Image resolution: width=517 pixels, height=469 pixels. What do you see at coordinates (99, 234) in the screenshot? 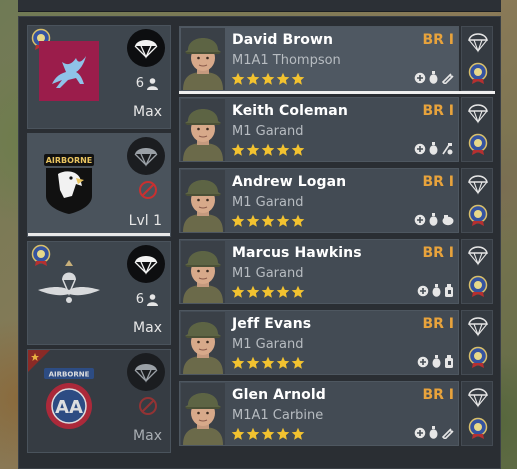
I see `selected-indicator` at bounding box center [99, 234].